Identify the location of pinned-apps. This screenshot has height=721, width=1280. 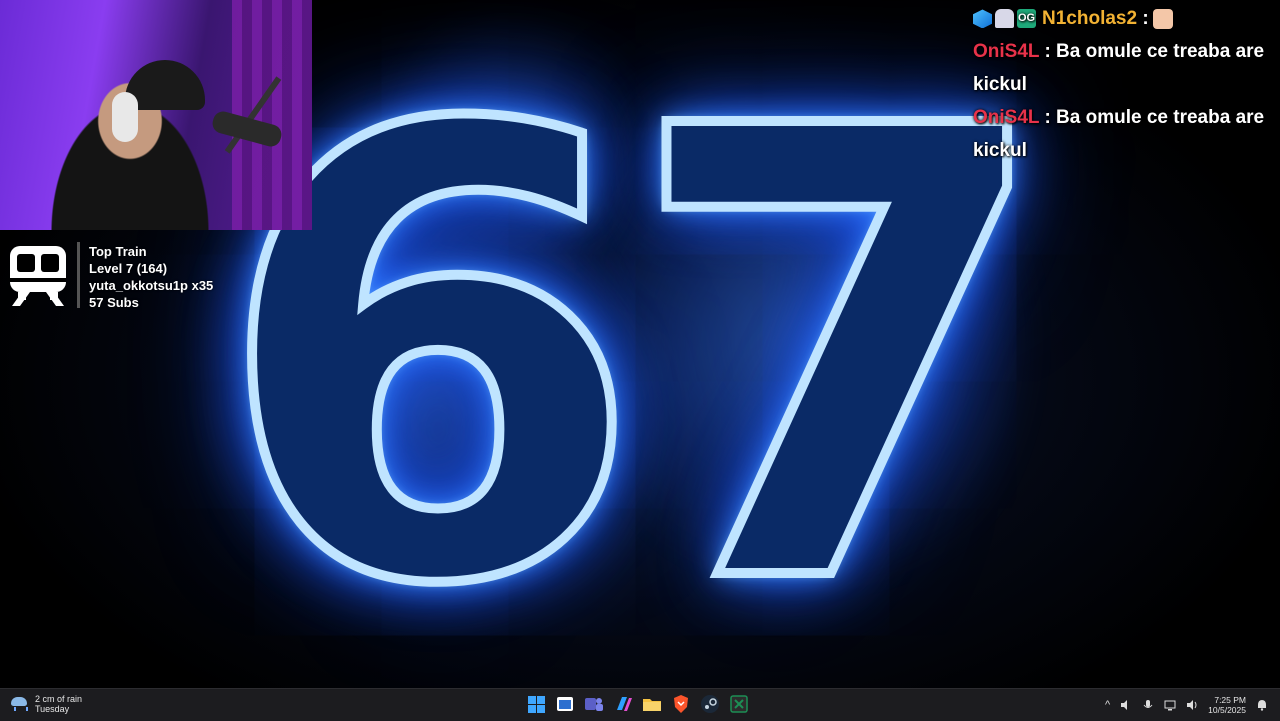
(637, 704).